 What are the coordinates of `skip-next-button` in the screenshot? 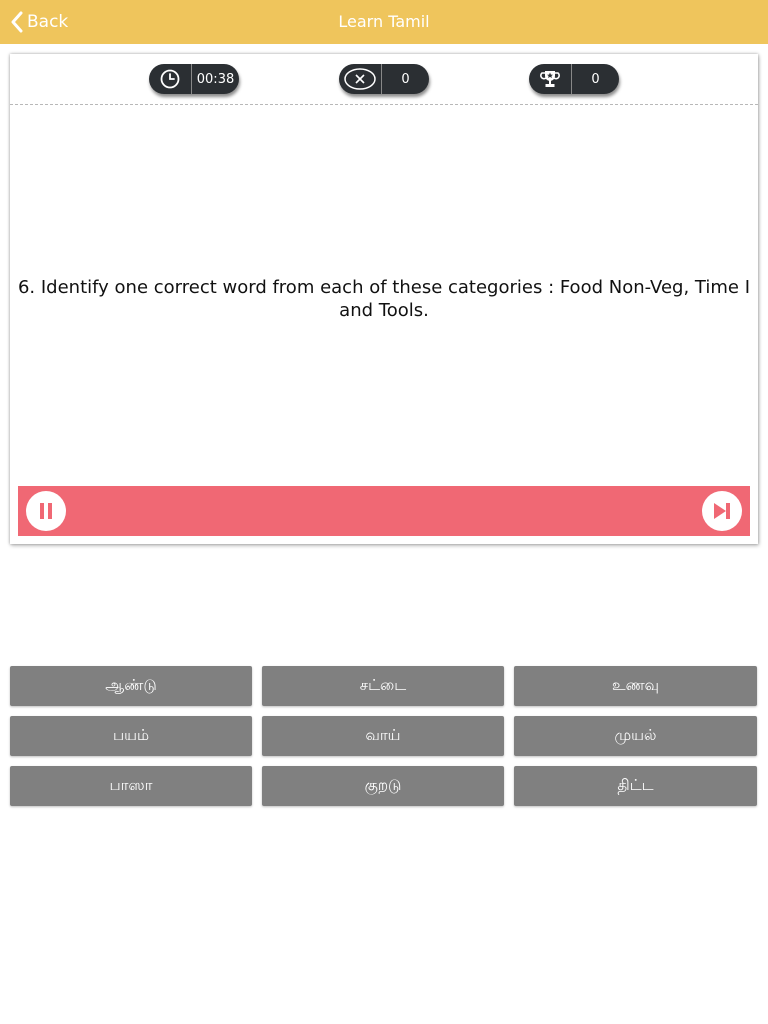 It's located at (722, 511).